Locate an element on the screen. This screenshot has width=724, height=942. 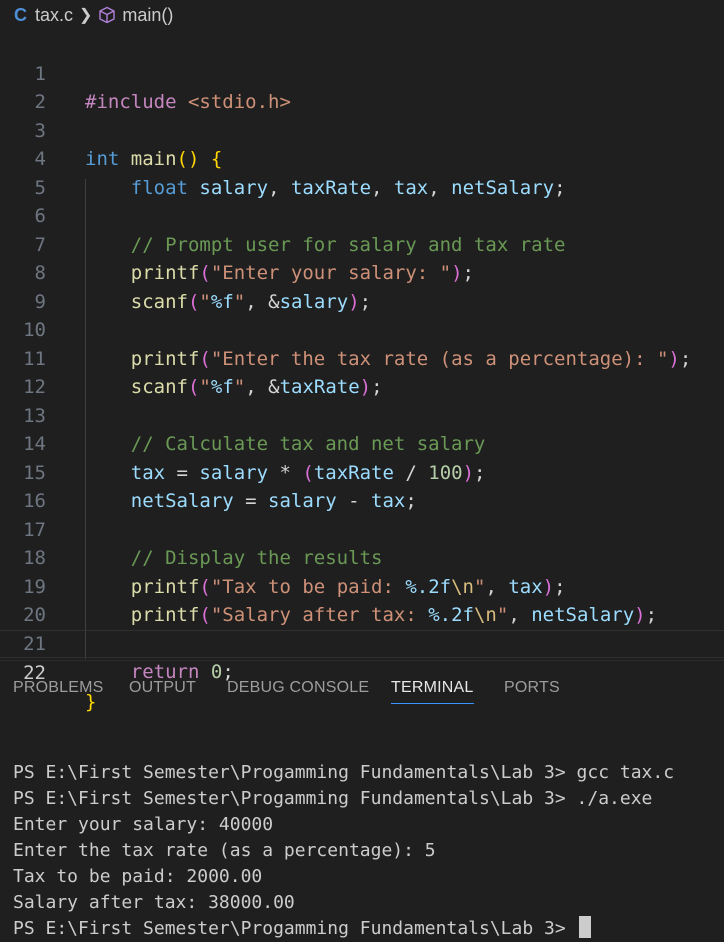
code-line: 20 is located at coordinates (362, 599).